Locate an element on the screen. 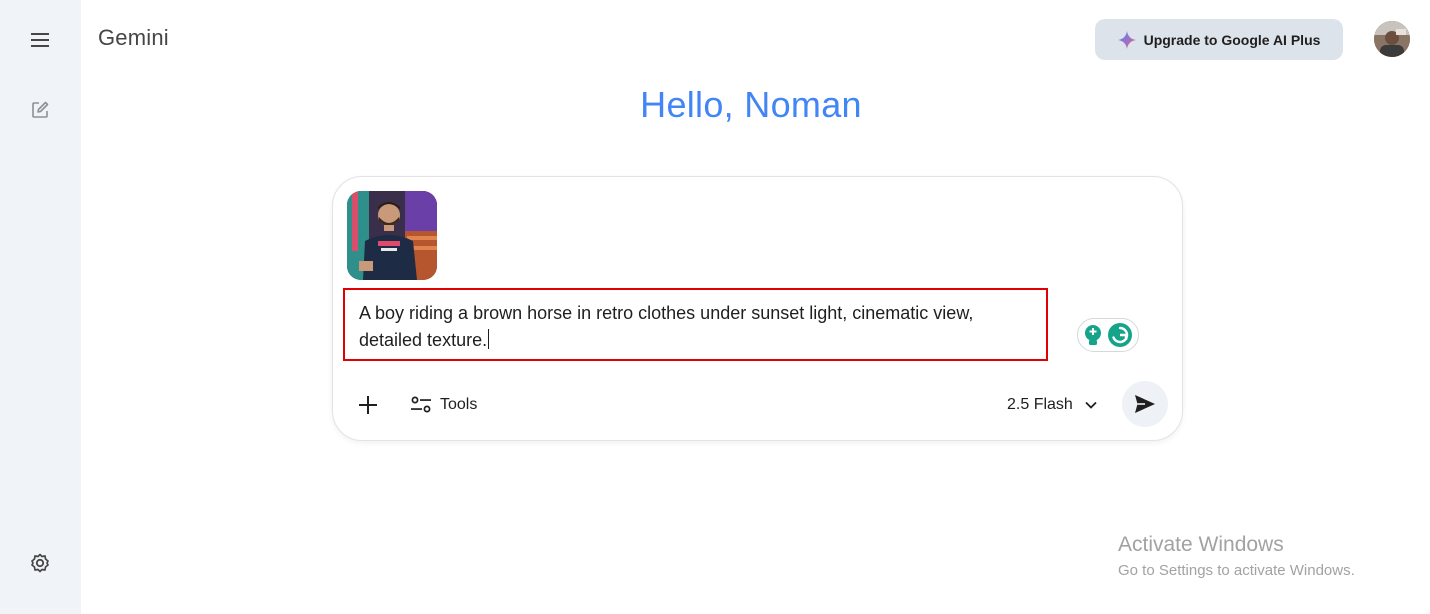 The height and width of the screenshot is (614, 1430). settings-button is located at coordinates (40, 563).